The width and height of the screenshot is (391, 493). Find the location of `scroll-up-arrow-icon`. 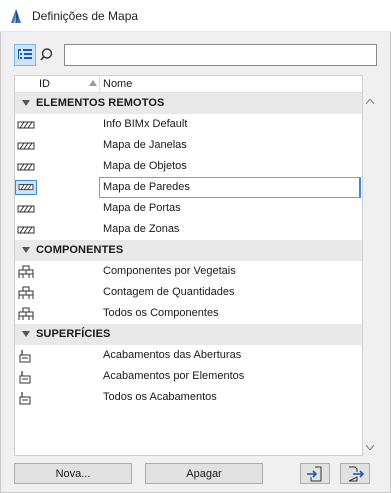

scroll-up-arrow-icon is located at coordinates (370, 101).